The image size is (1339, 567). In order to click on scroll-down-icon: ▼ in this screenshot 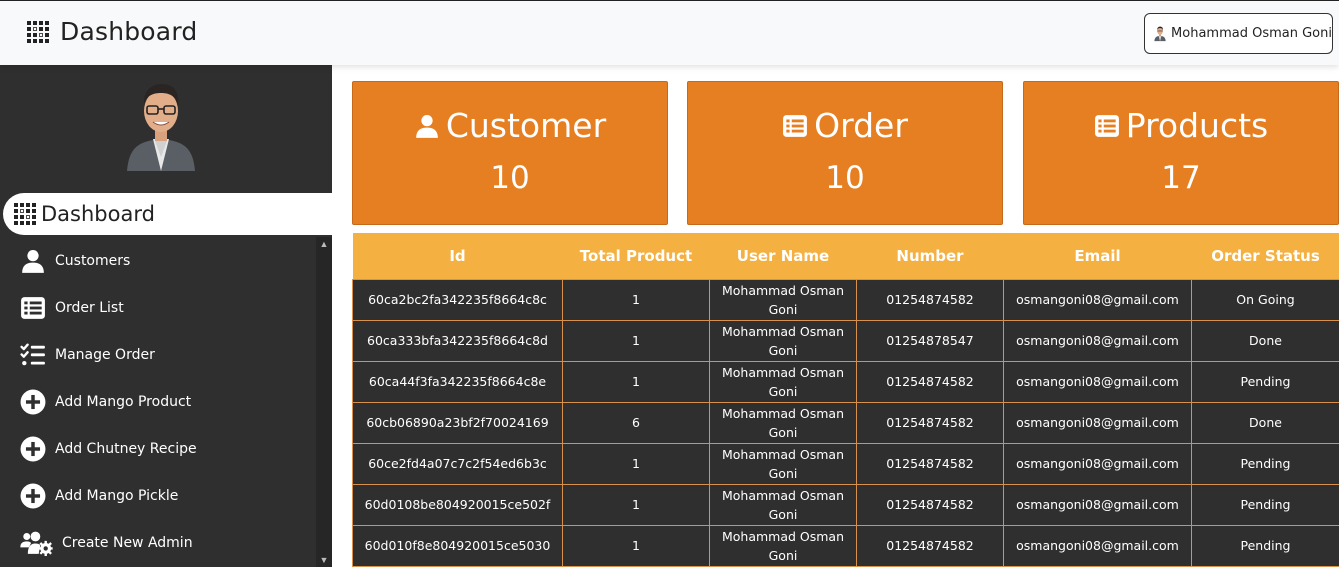, I will do `click(324, 560)`.